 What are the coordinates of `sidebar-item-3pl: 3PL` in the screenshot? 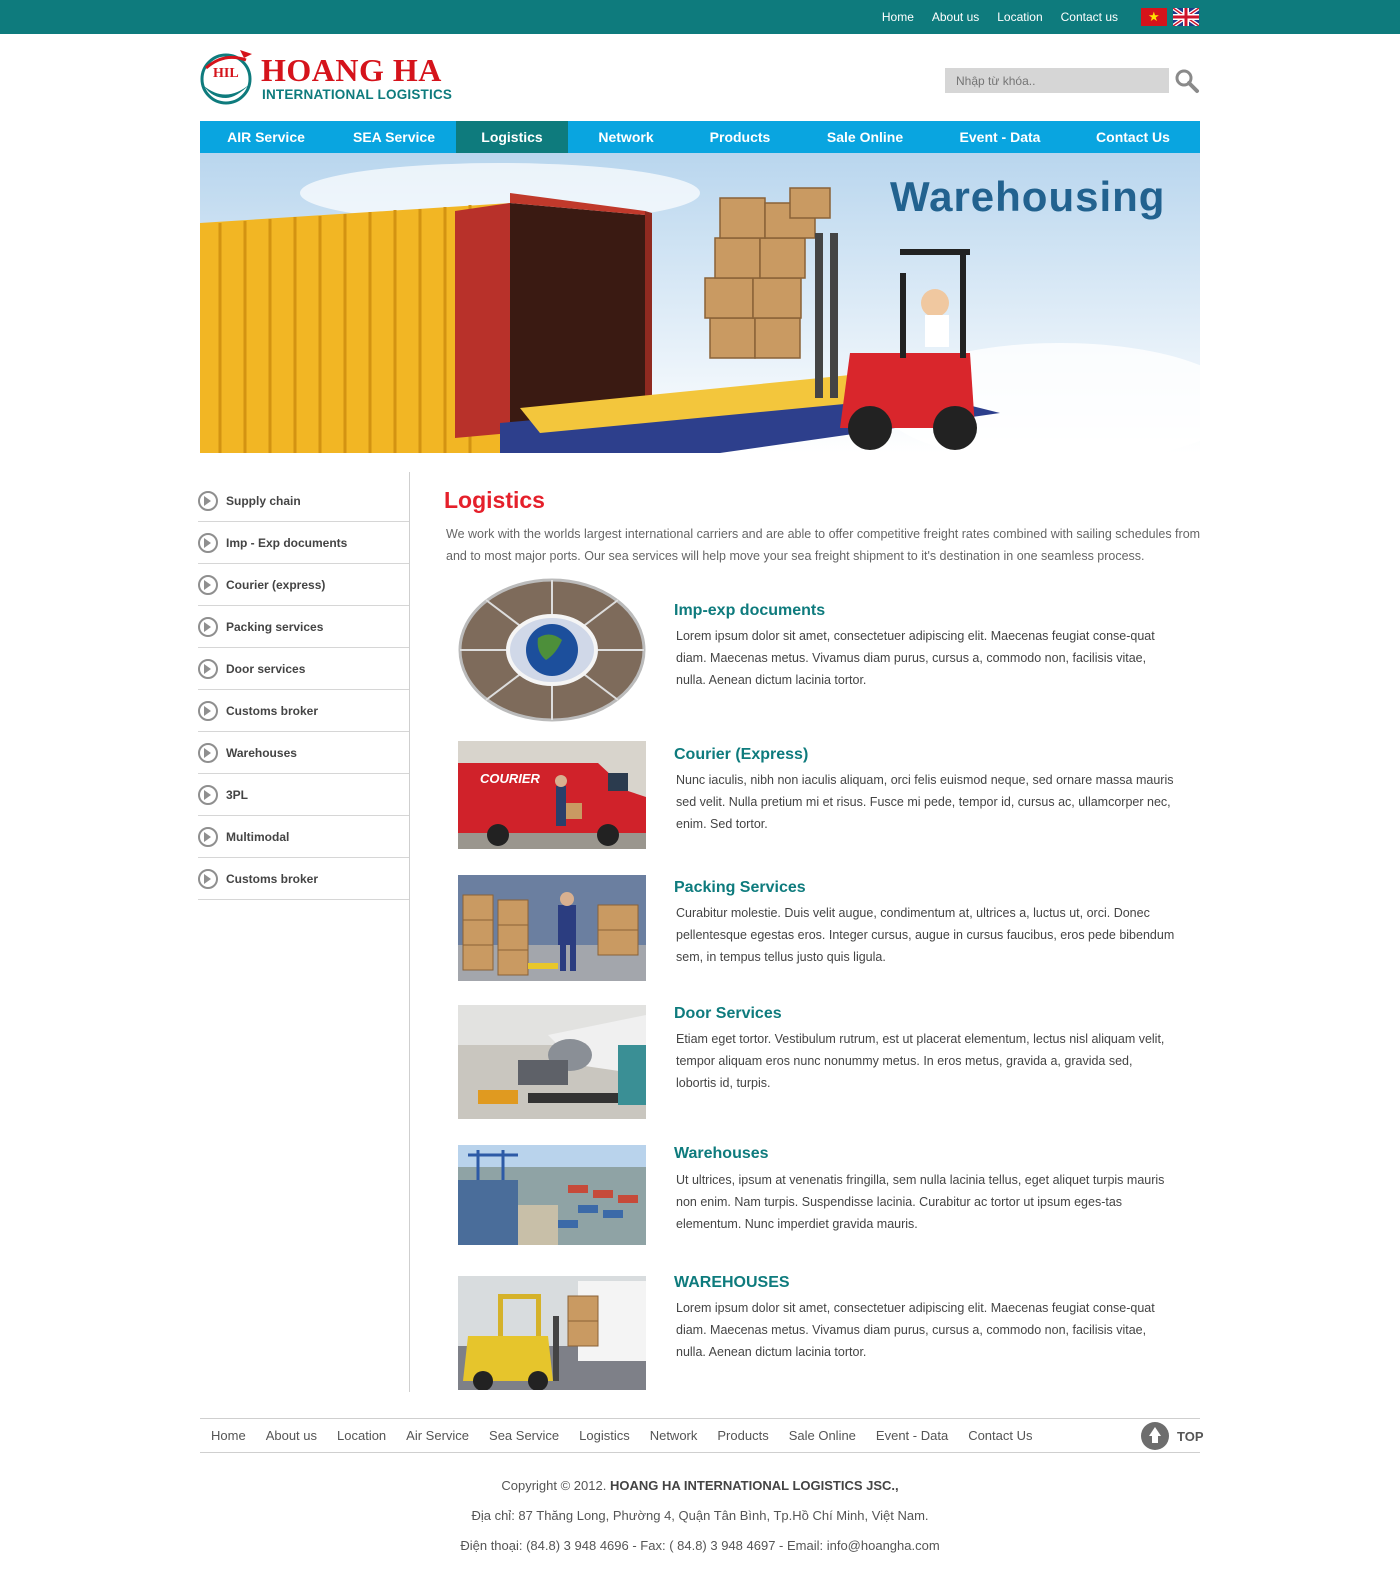 It's located at (304, 795).